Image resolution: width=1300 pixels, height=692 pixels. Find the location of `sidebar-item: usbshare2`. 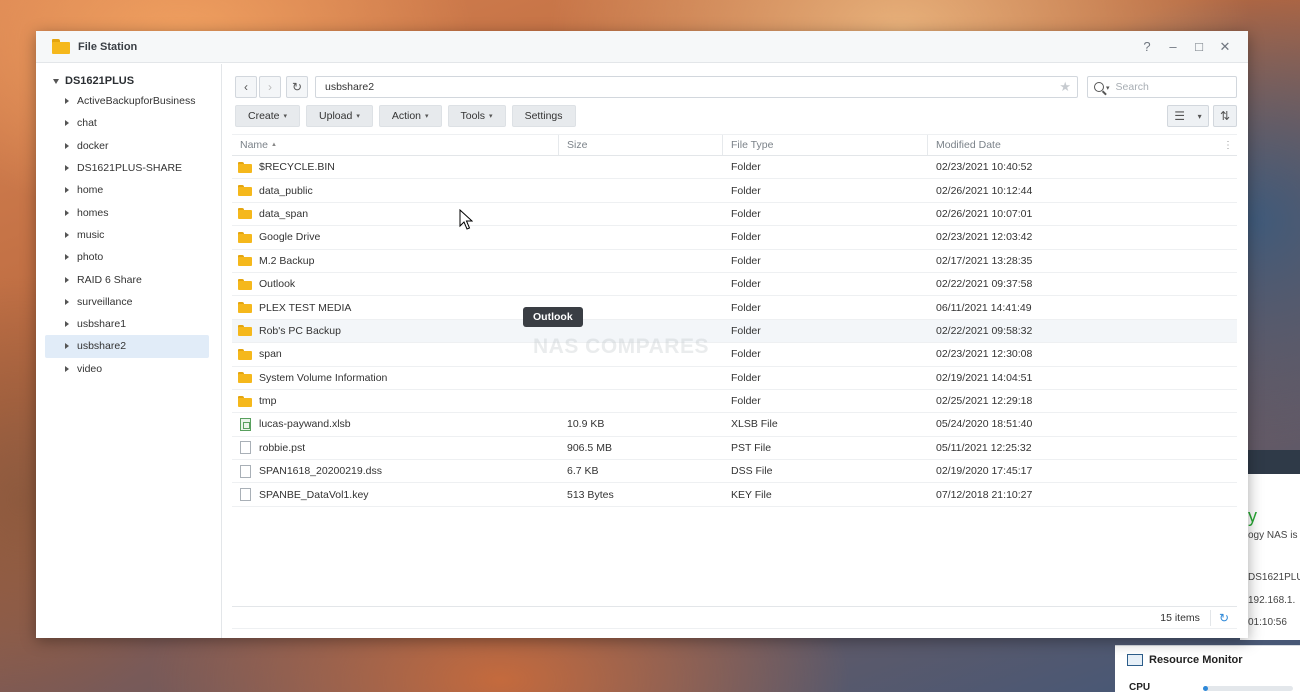

sidebar-item: usbshare2 is located at coordinates (127, 346).